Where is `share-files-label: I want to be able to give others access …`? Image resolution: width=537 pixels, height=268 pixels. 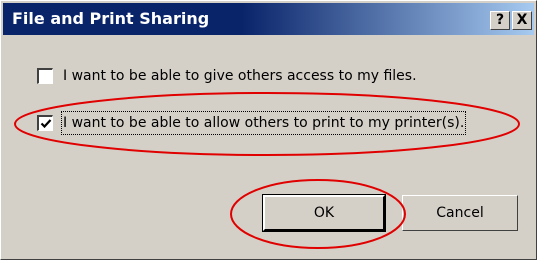 share-files-label: I want to be able to give others access … is located at coordinates (240, 76).